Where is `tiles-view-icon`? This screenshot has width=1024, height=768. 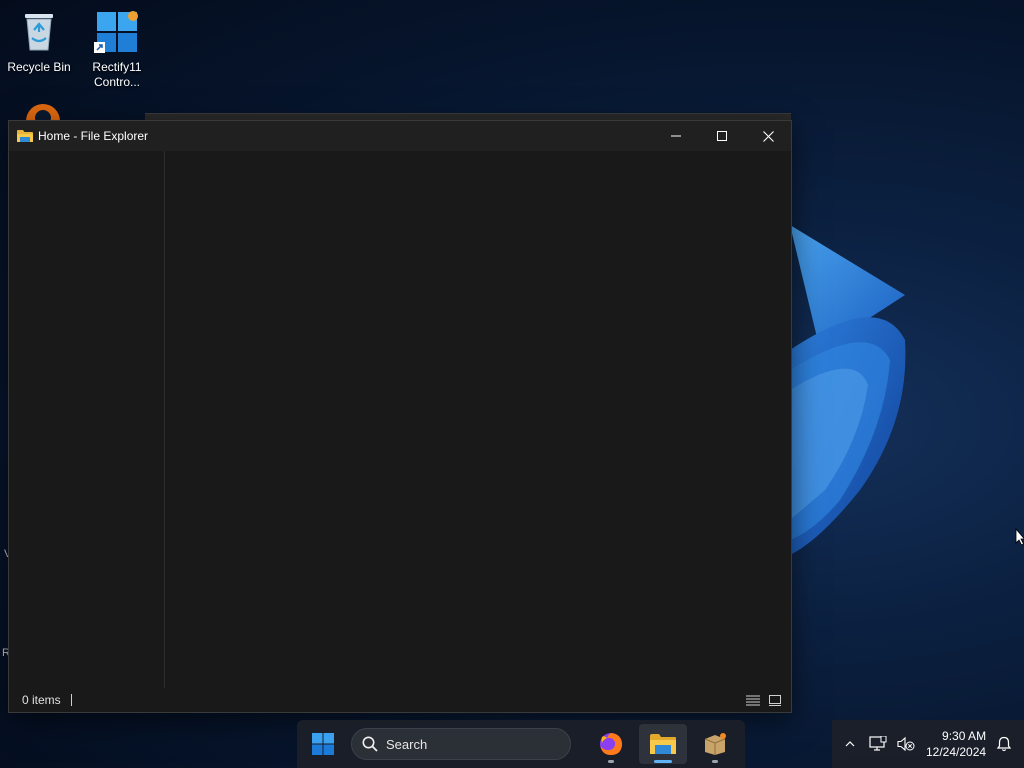 tiles-view-icon is located at coordinates (775, 700).